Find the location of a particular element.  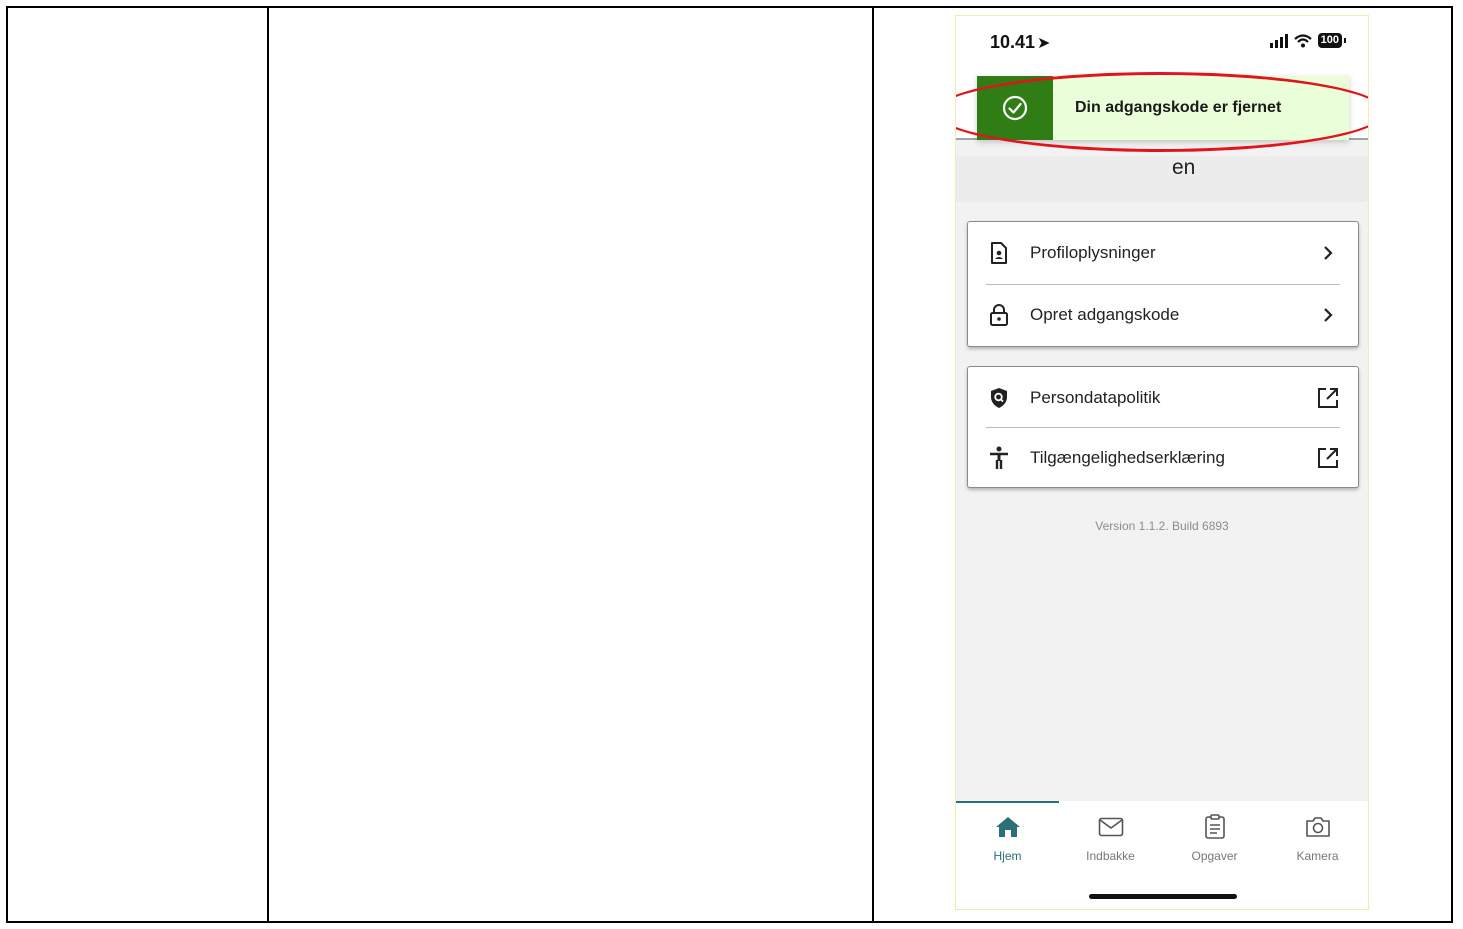

wifi-icon is located at coordinates (1302, 40).